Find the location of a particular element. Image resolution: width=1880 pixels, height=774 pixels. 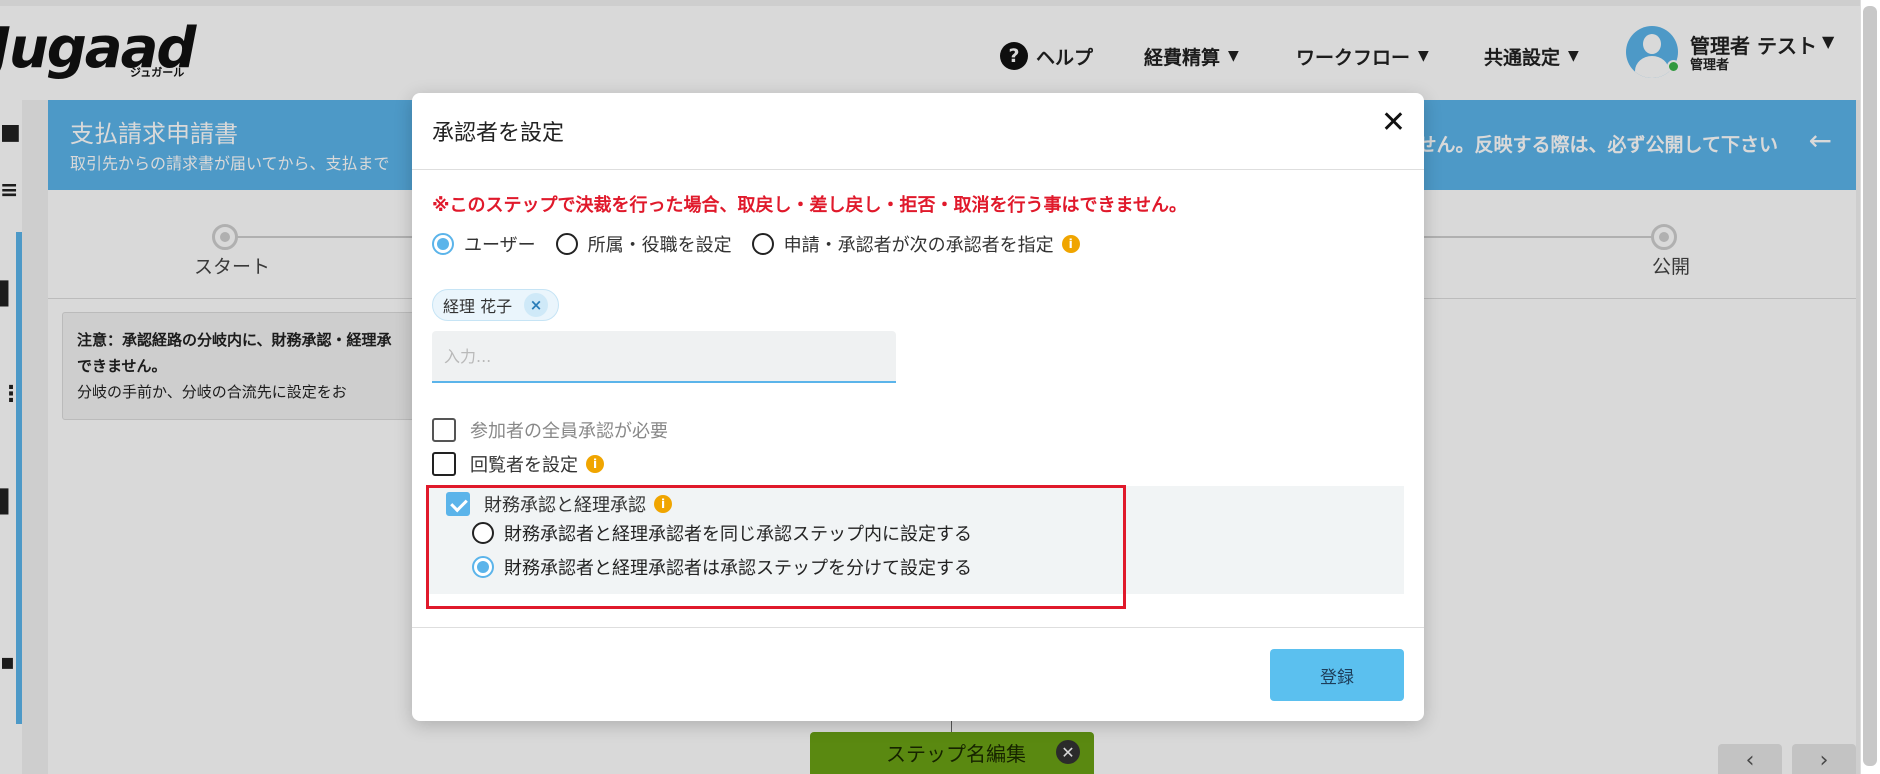

checkbox-all-approval: 参加者の全員承認が必要 is located at coordinates (550, 430).